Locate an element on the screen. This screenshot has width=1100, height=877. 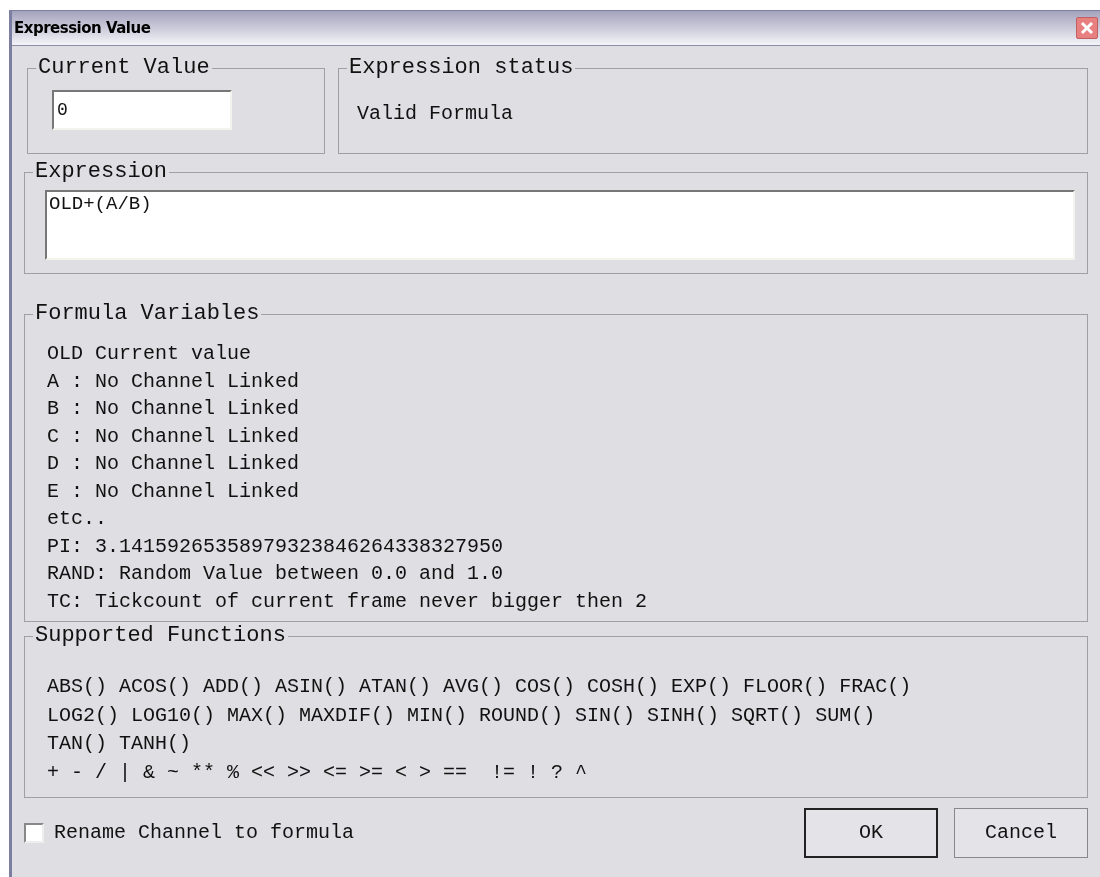
variable-line: B : No Channel Linked is located at coordinates (173, 409).